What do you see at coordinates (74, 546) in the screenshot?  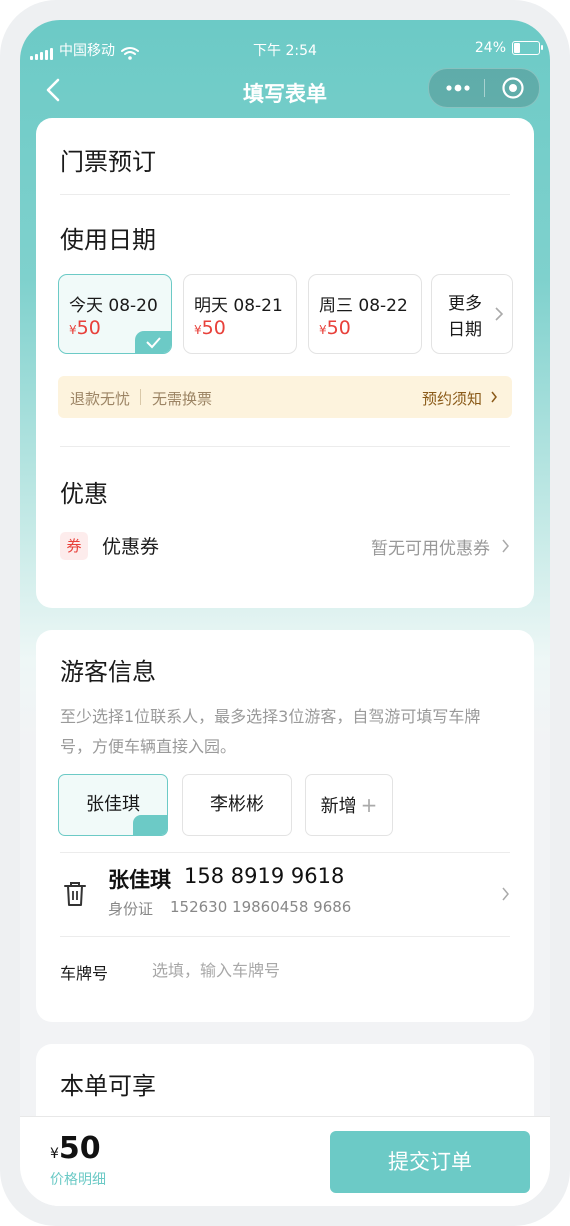 I see `coupon-tag: 券` at bounding box center [74, 546].